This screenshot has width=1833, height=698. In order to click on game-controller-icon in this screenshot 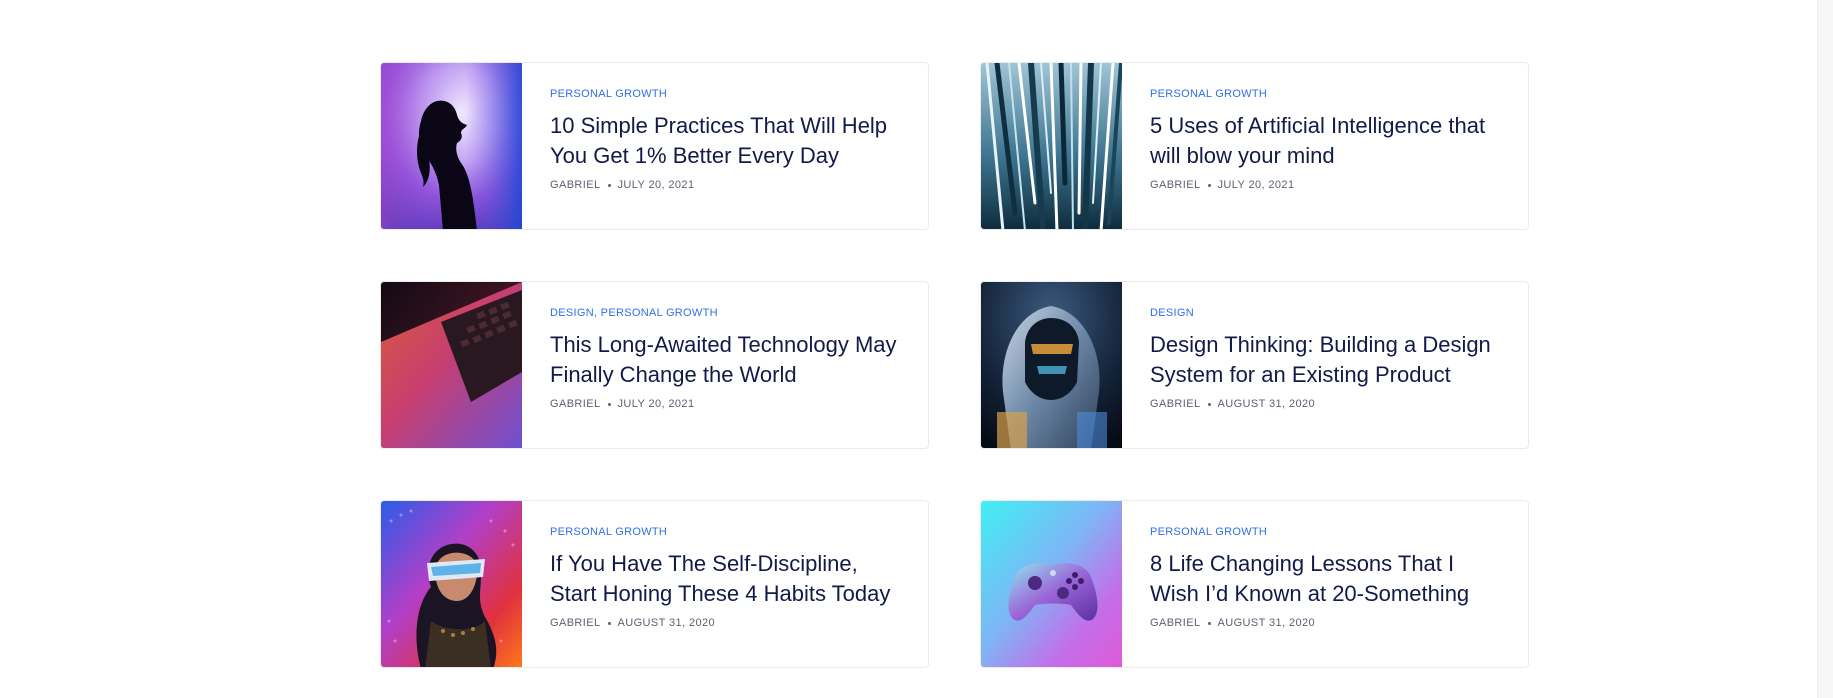, I will do `click(1051, 584)`.